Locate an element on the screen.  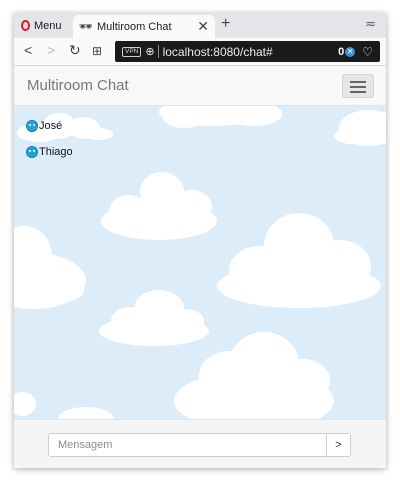
user-item: José is located at coordinates (49, 126).